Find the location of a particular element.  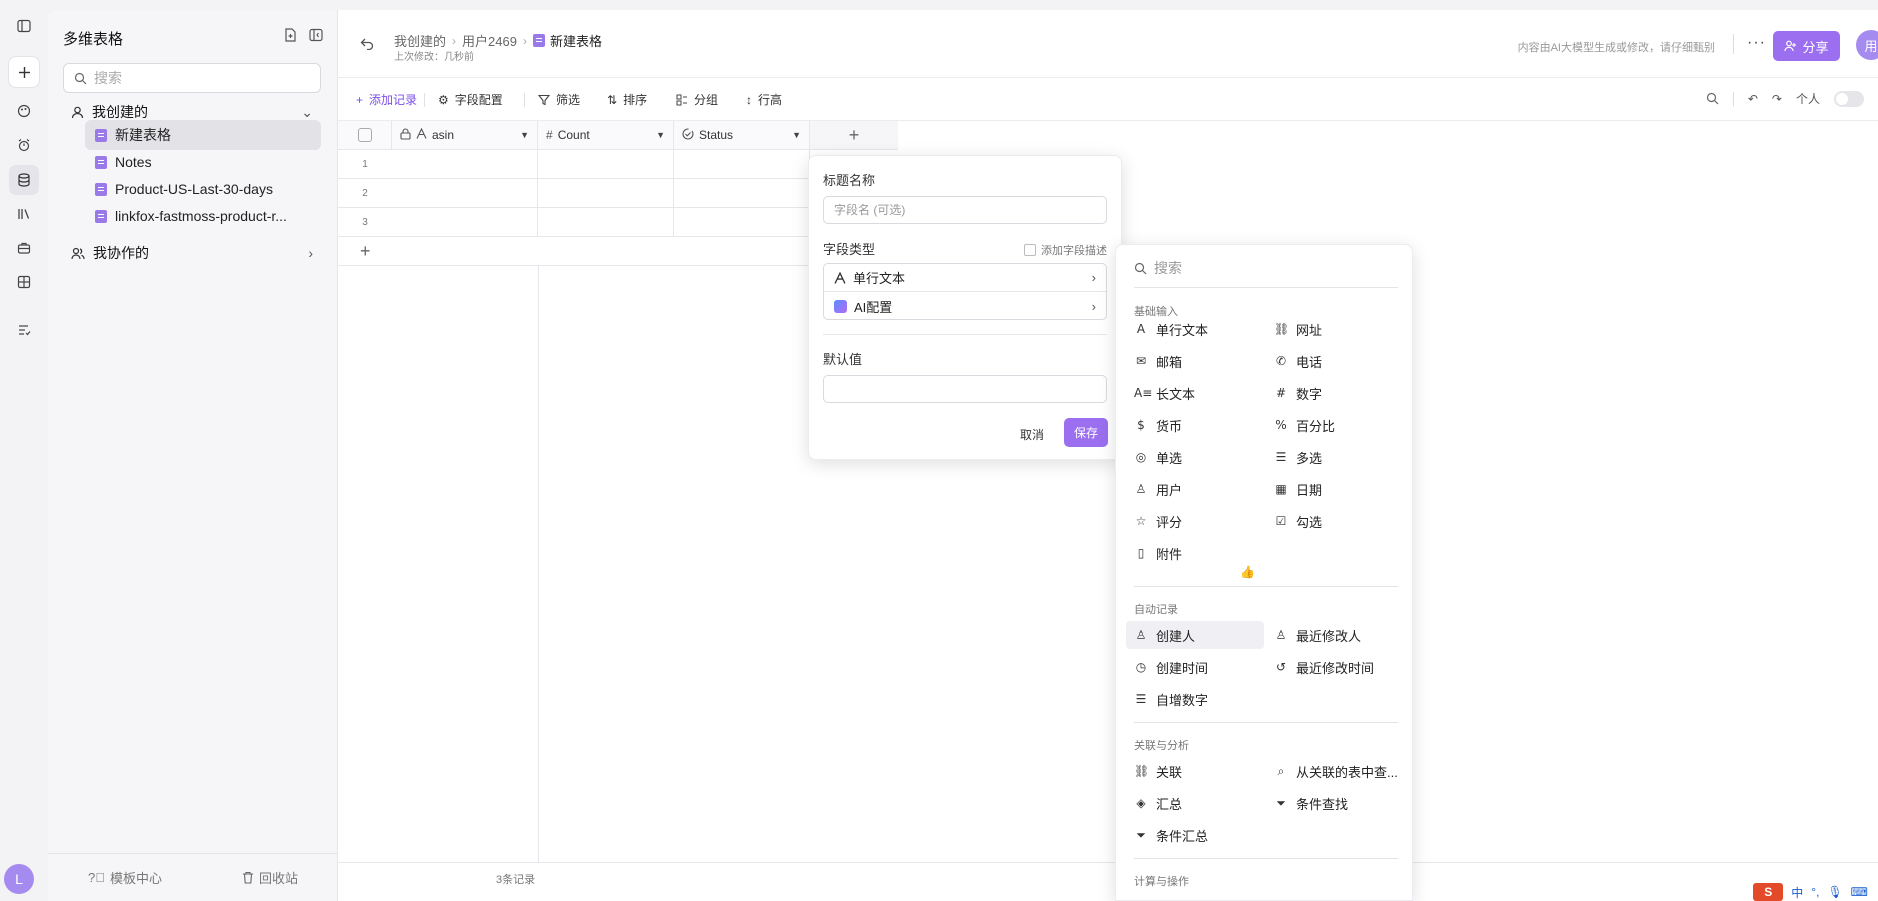

keyboard-icon: ⌨ is located at coordinates (1859, 892).